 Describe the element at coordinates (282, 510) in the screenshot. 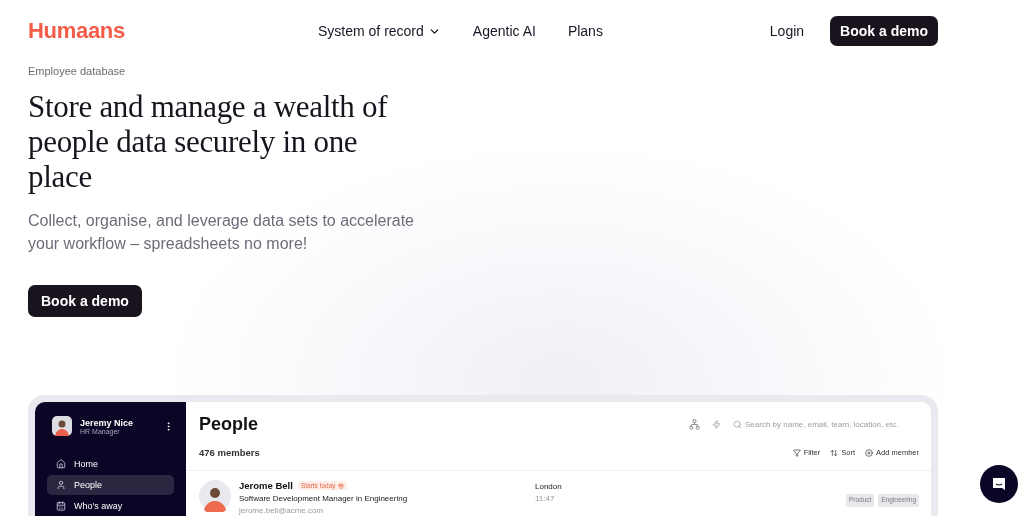

I see `email-text: jerome.bell@acme.com` at that location.